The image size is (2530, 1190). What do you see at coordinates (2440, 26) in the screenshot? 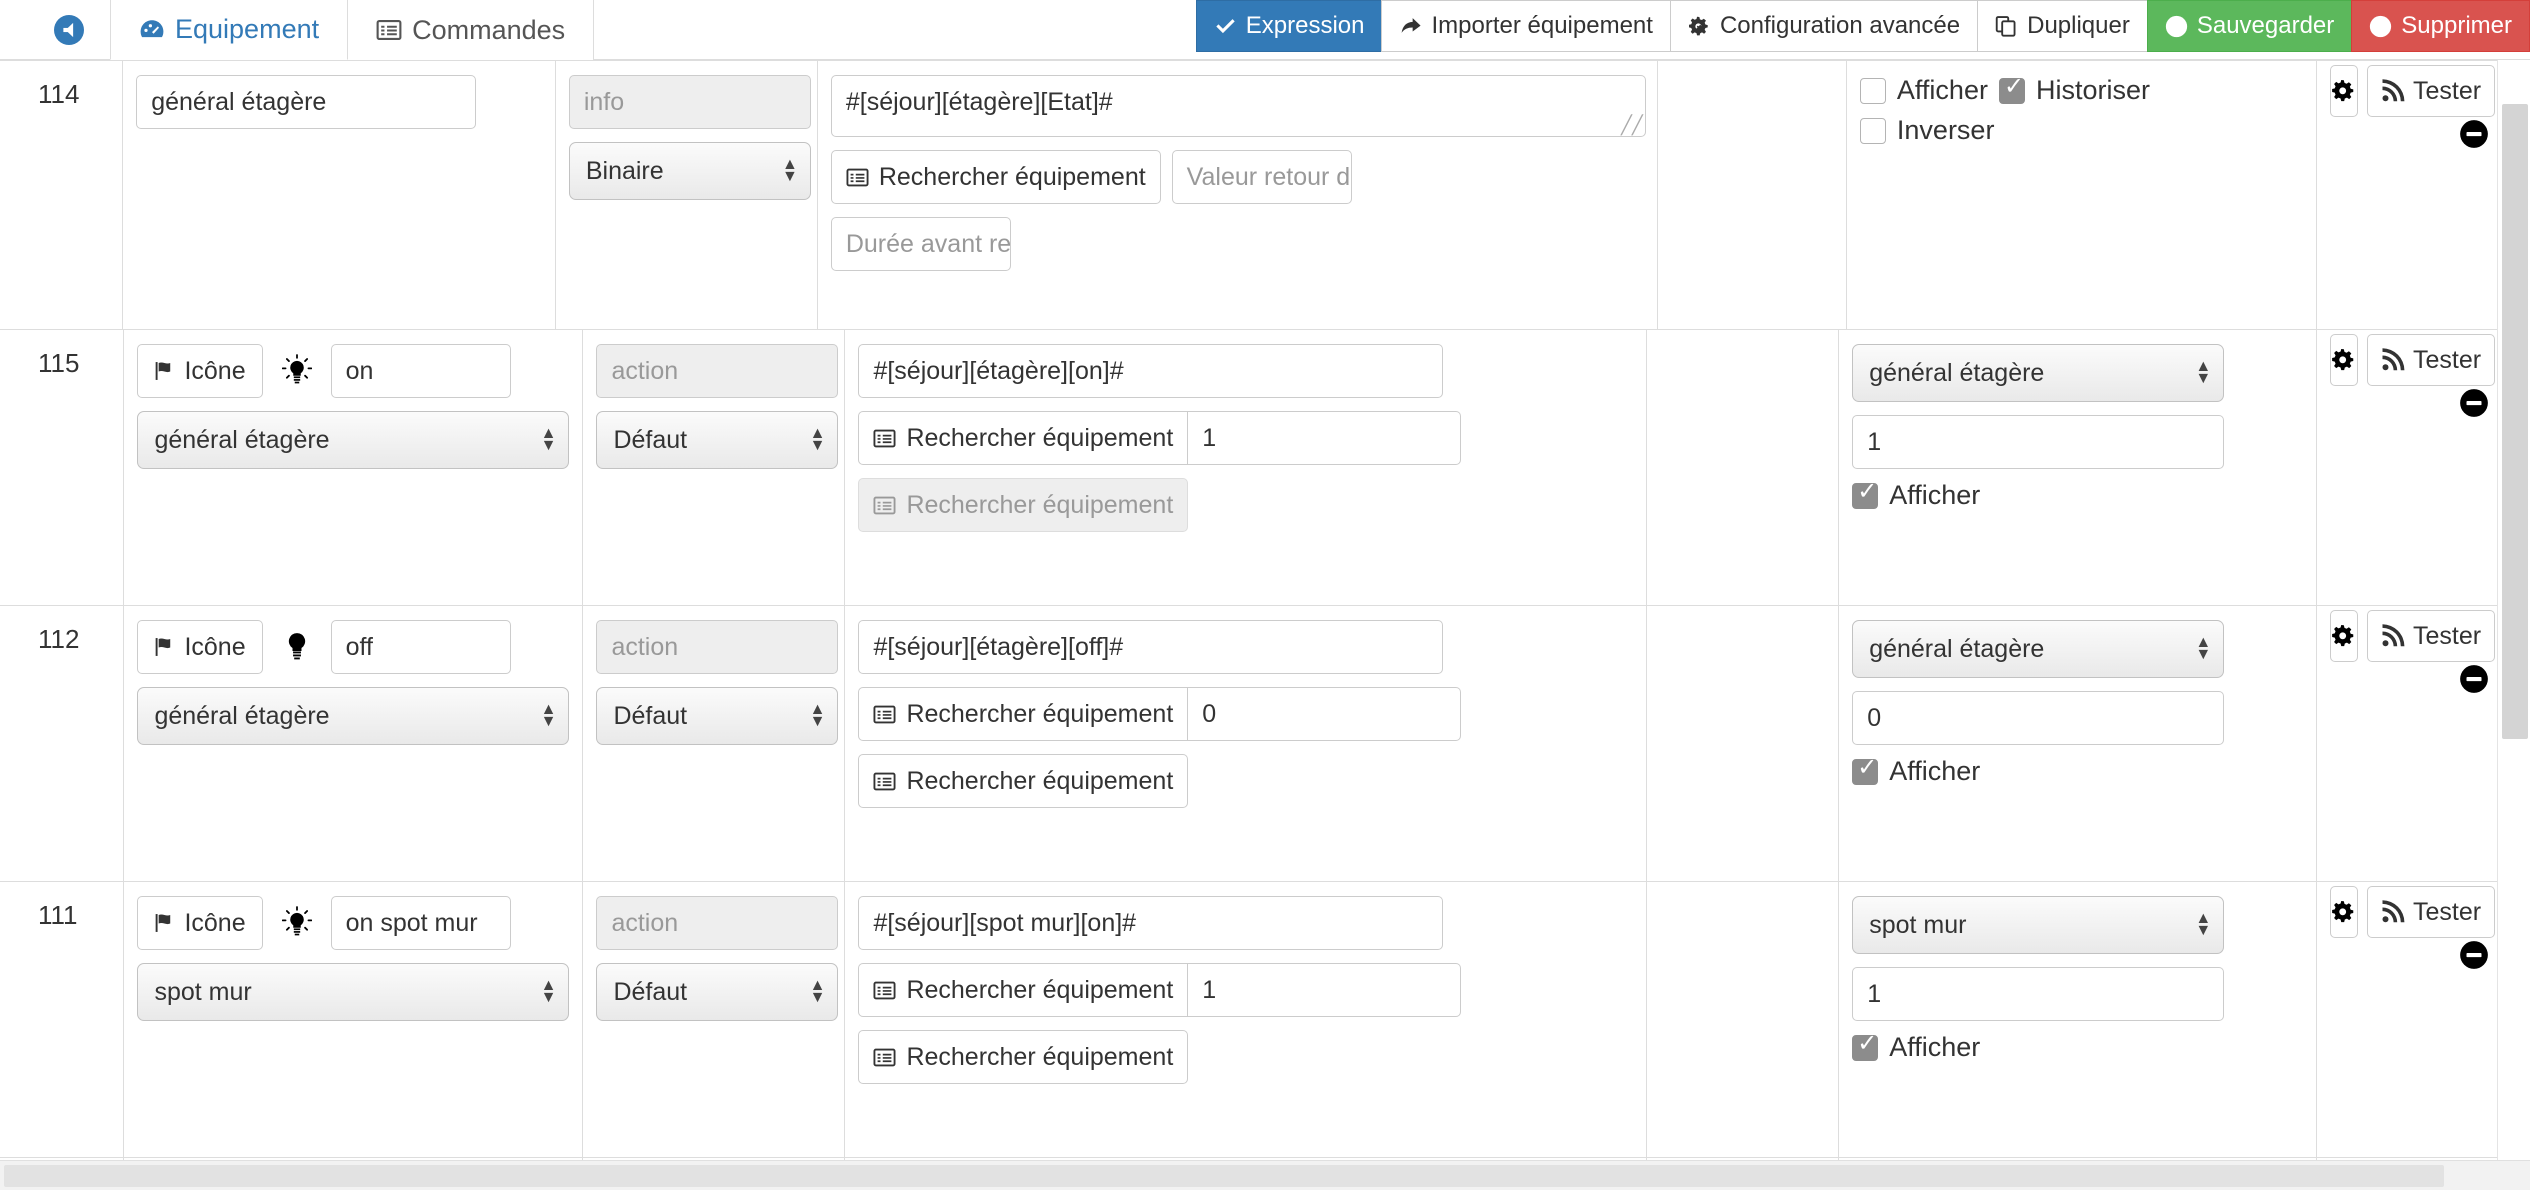
I see `delete-button: Supprimer` at bounding box center [2440, 26].